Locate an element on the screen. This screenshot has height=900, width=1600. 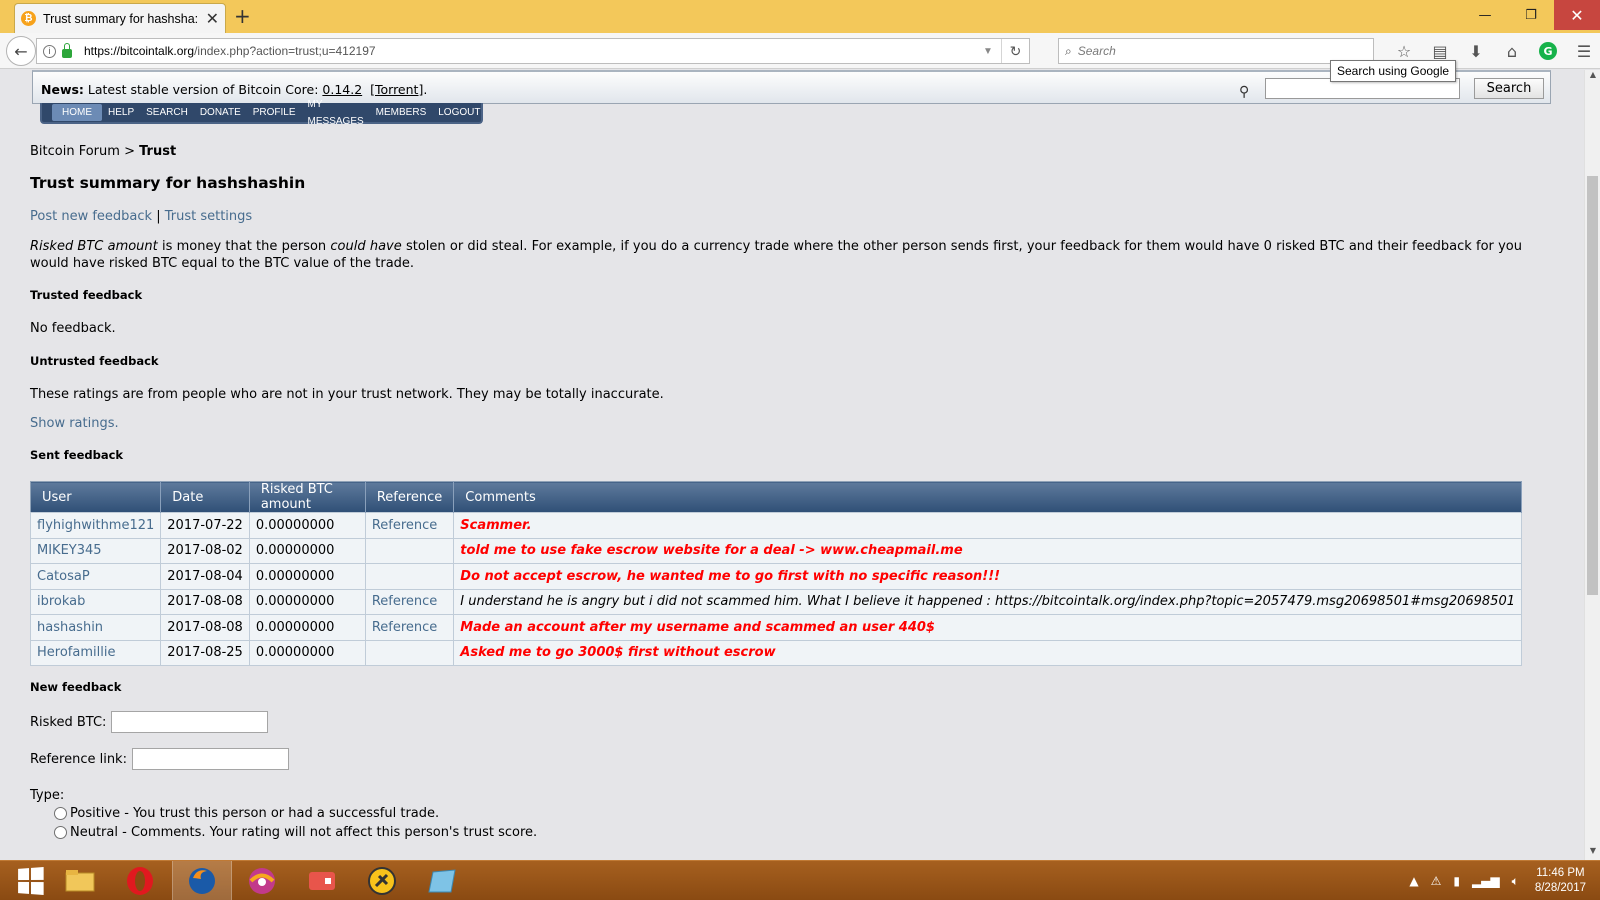
col-risked: Risked BTC amount is located at coordinates (307, 497).